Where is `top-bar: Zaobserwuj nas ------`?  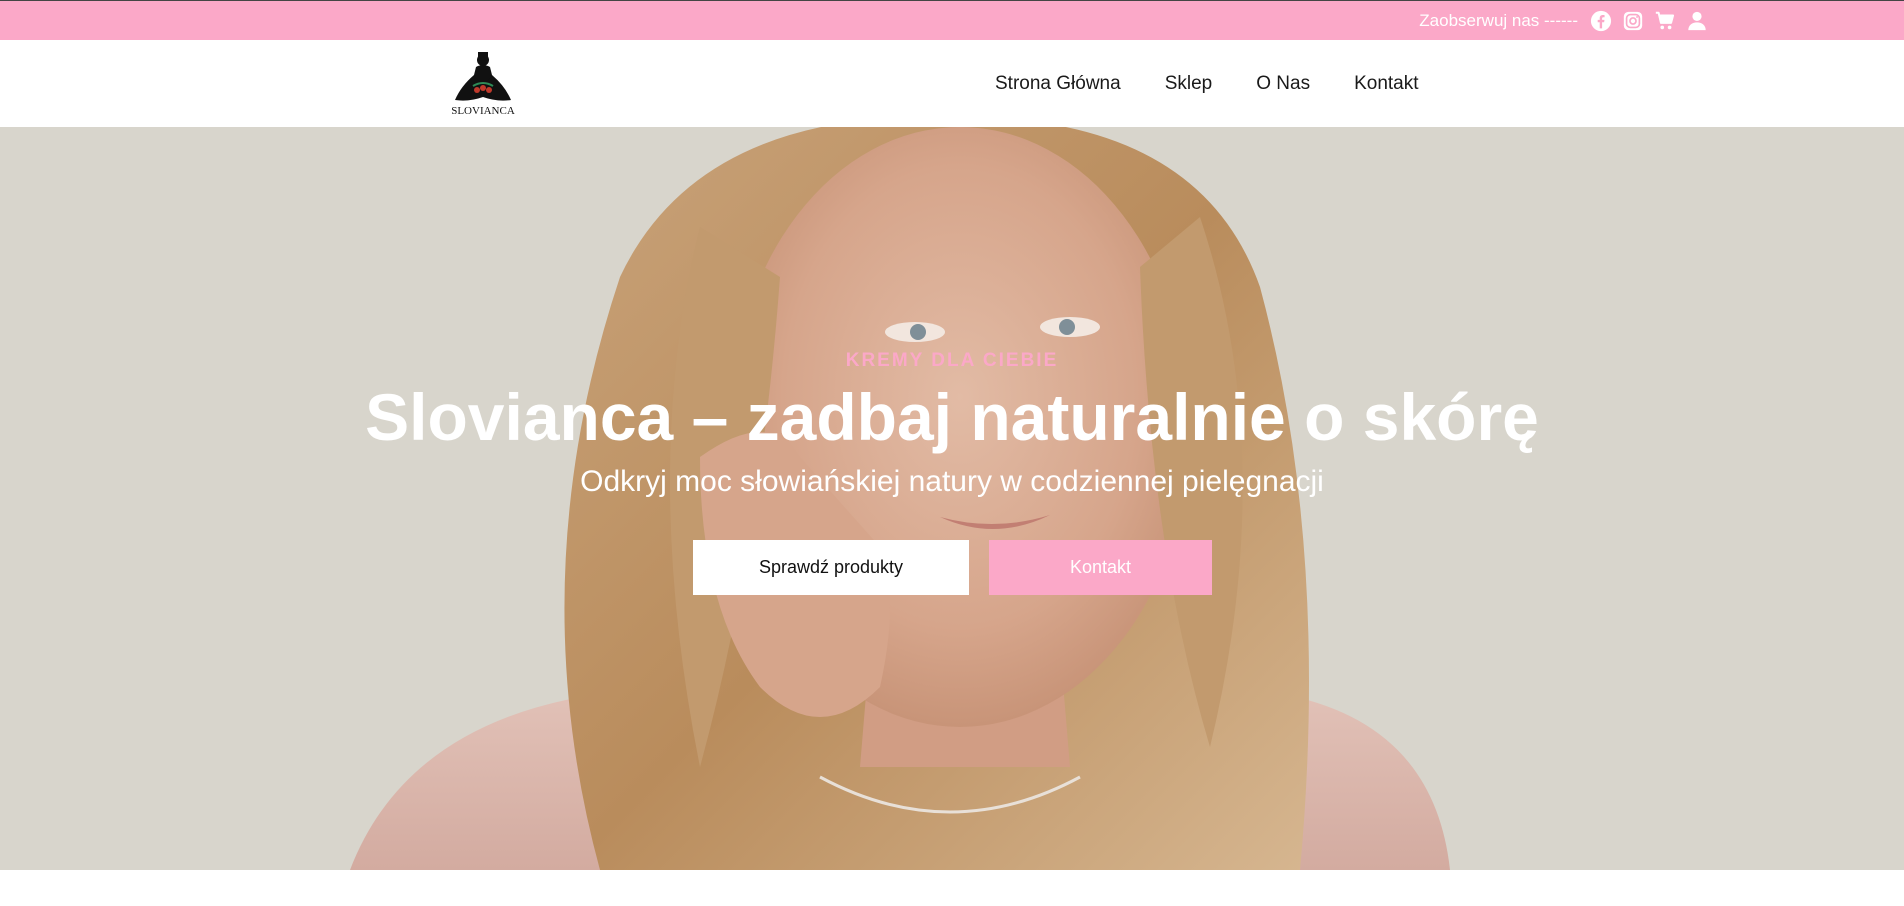
top-bar: Zaobserwuj nas ------ is located at coordinates (952, 20).